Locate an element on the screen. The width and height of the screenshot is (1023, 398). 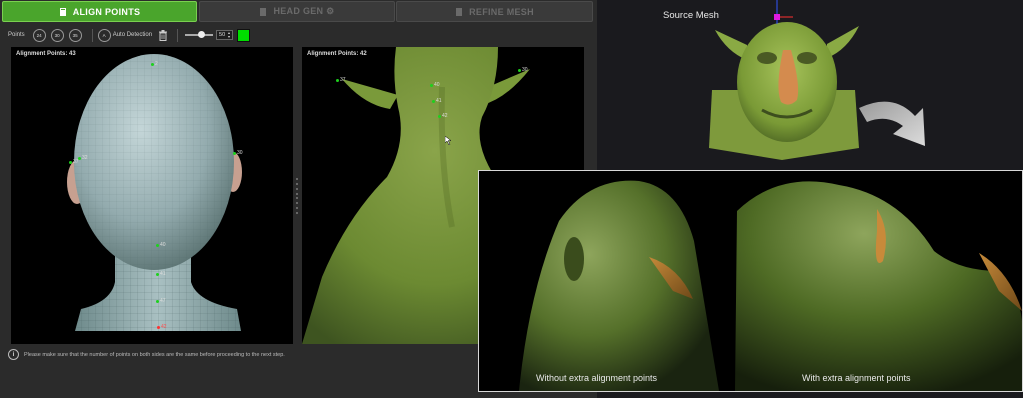
point-color-swatch is located at coordinates (244, 35).